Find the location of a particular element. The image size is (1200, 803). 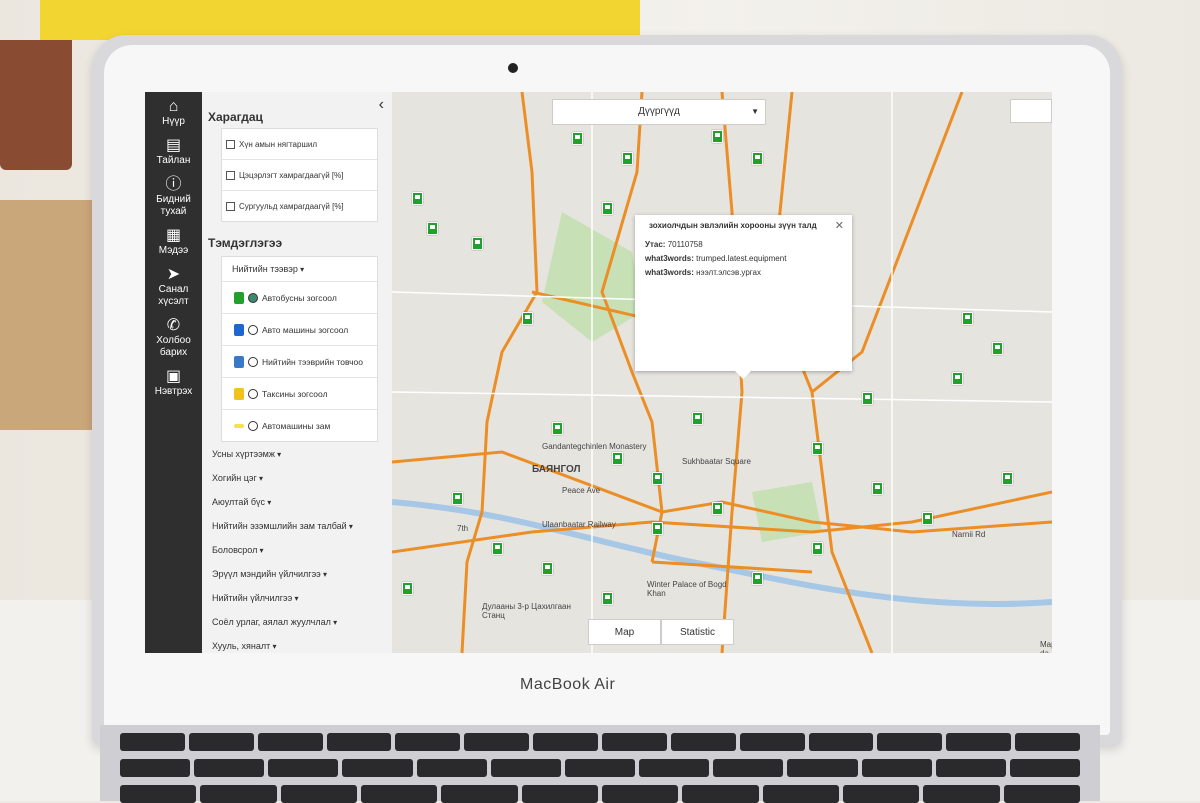

collapse-panel-icon: ‹ is located at coordinates (381, 105).